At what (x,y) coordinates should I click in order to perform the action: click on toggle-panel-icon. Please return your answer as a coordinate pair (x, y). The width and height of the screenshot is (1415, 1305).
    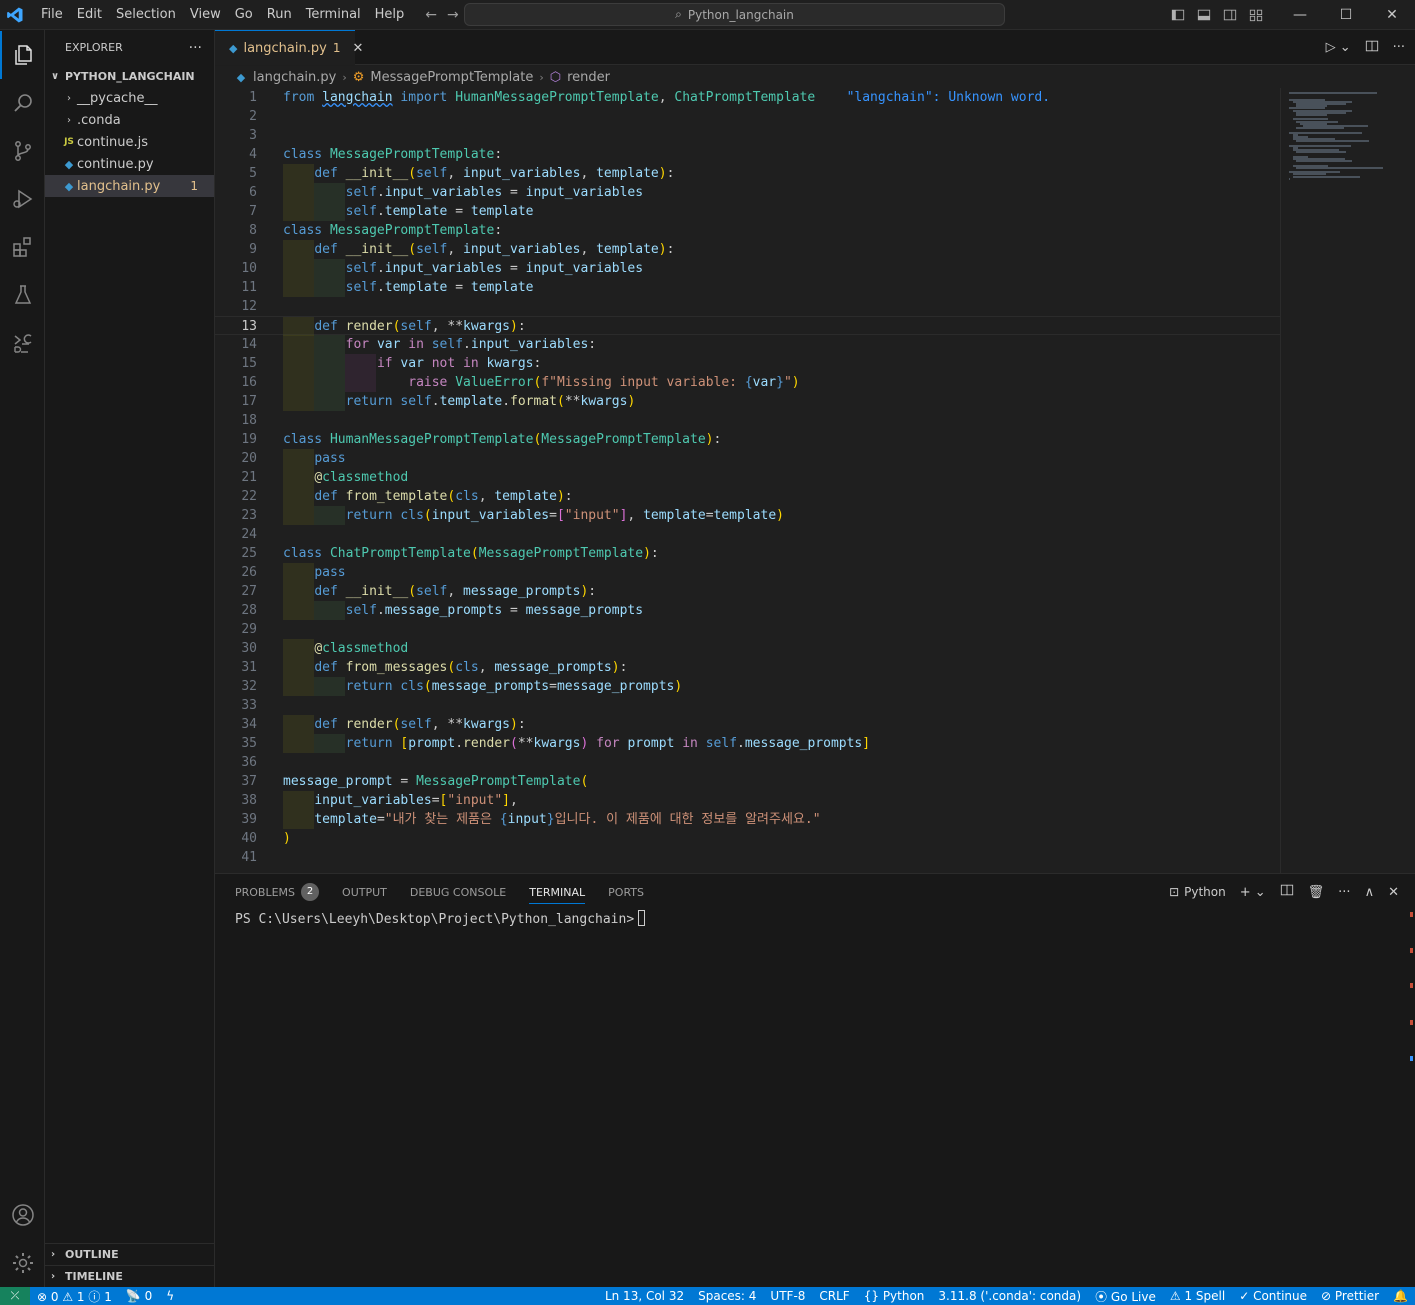
    Looking at the image, I should click on (1204, 15).